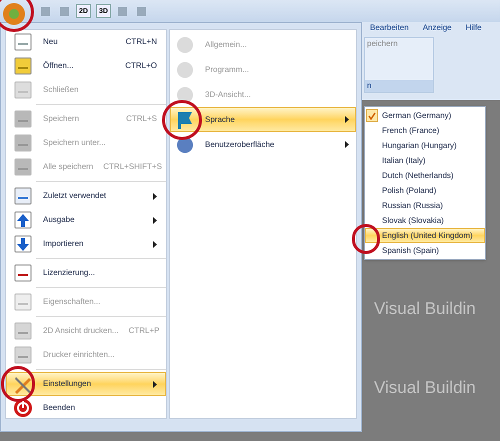 The height and width of the screenshot is (441, 500). What do you see at coordinates (141, 42) in the screenshot?
I see `shortcut-label: CTRL+N` at bounding box center [141, 42].